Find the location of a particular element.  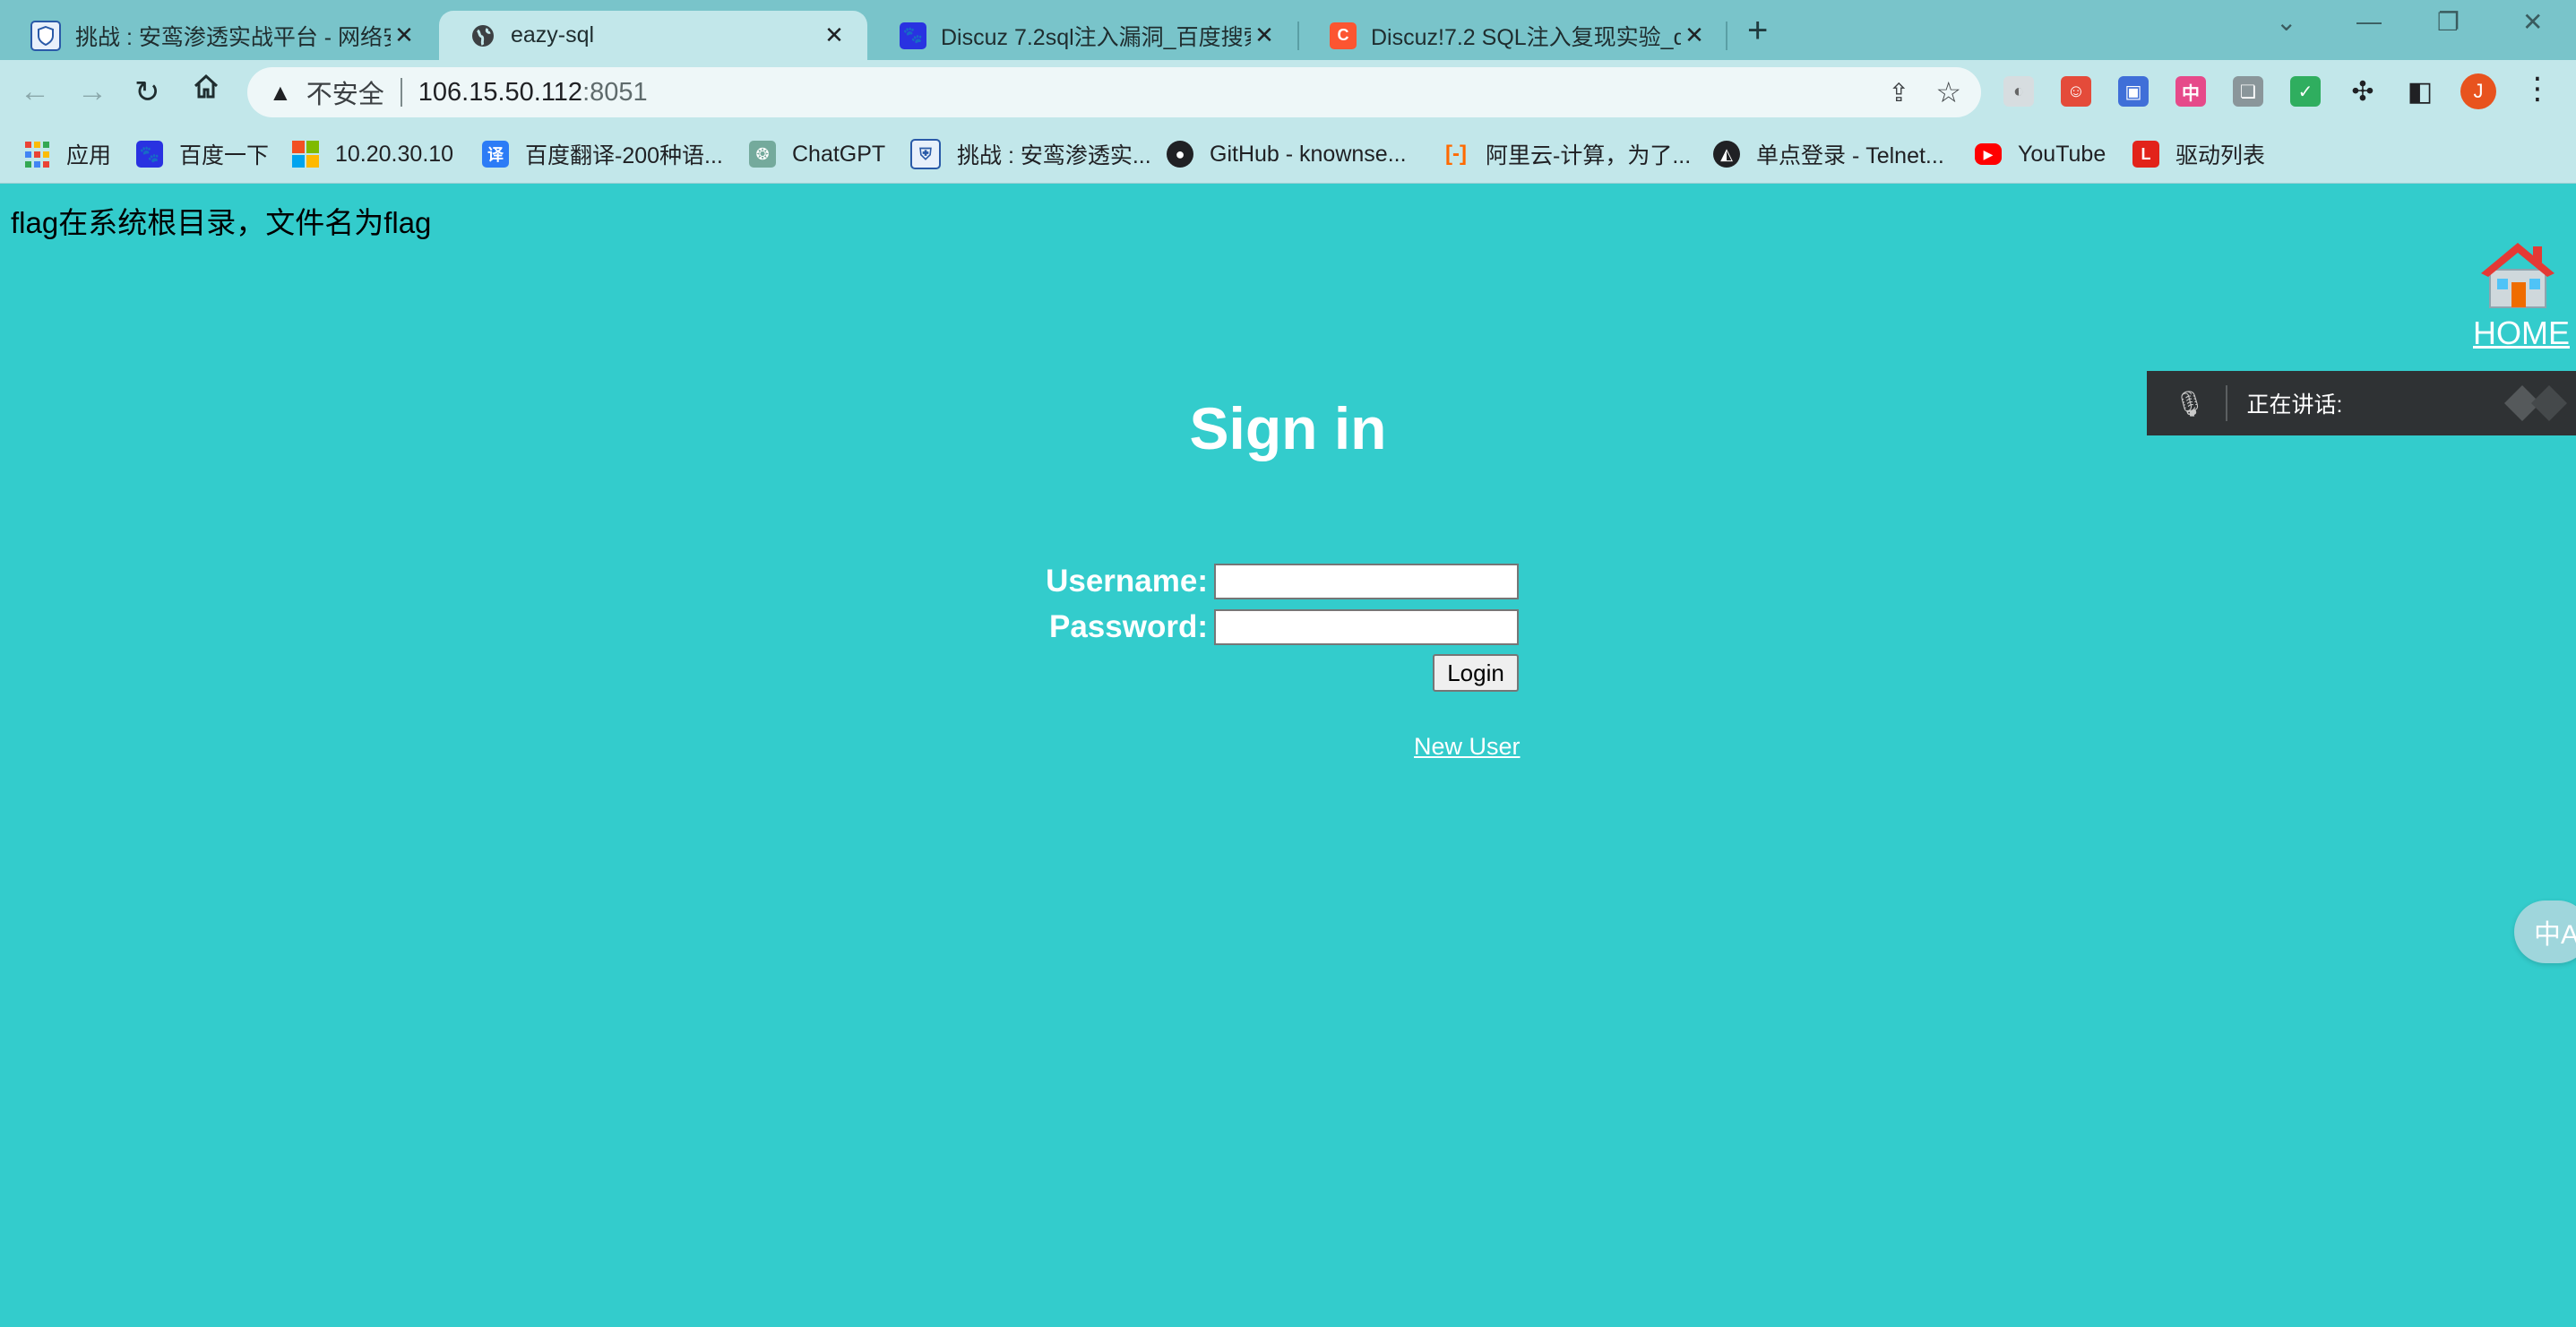

csdn-favicon-icon: C is located at coordinates (1343, 35).